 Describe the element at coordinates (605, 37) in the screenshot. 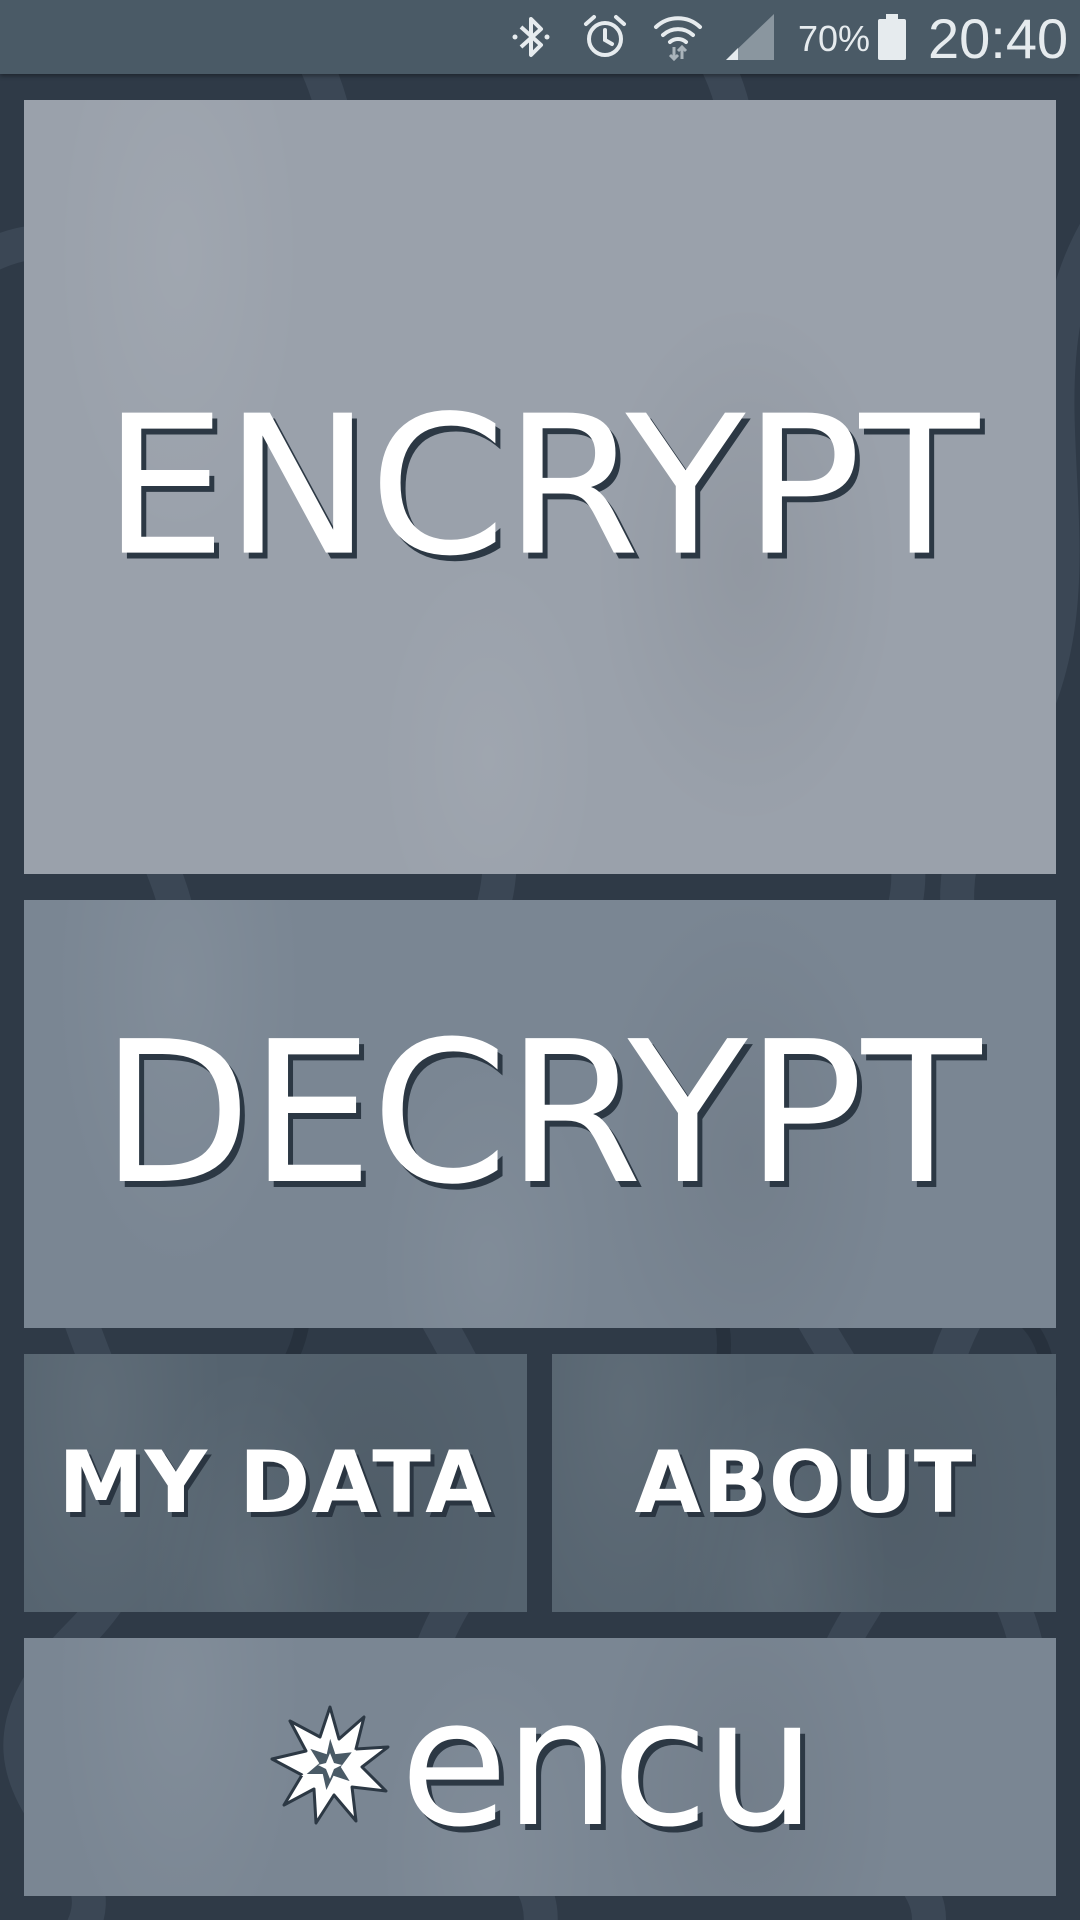

I see `alarm-icon` at that location.